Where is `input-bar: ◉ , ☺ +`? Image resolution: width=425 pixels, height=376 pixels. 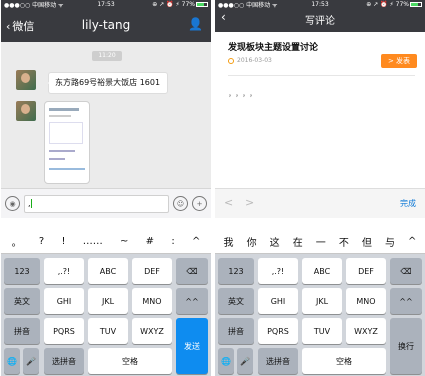 input-bar: ◉ , ☺ + is located at coordinates (106, 203).